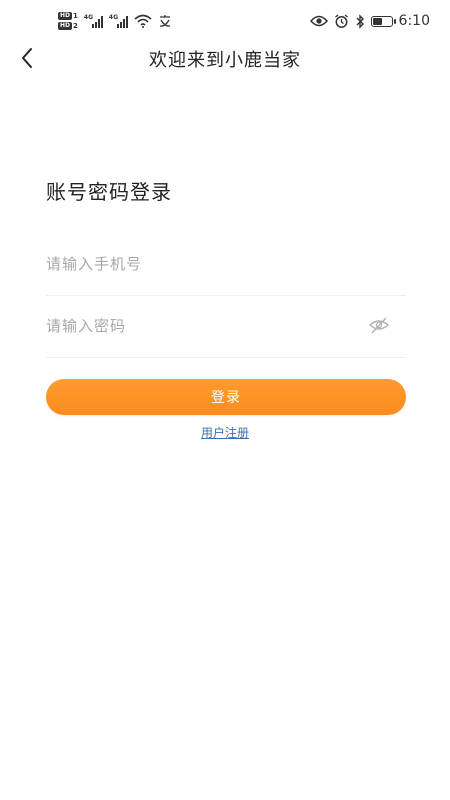 The width and height of the screenshot is (450, 800). I want to click on signal-1-icon: 4G, so click(93, 21).